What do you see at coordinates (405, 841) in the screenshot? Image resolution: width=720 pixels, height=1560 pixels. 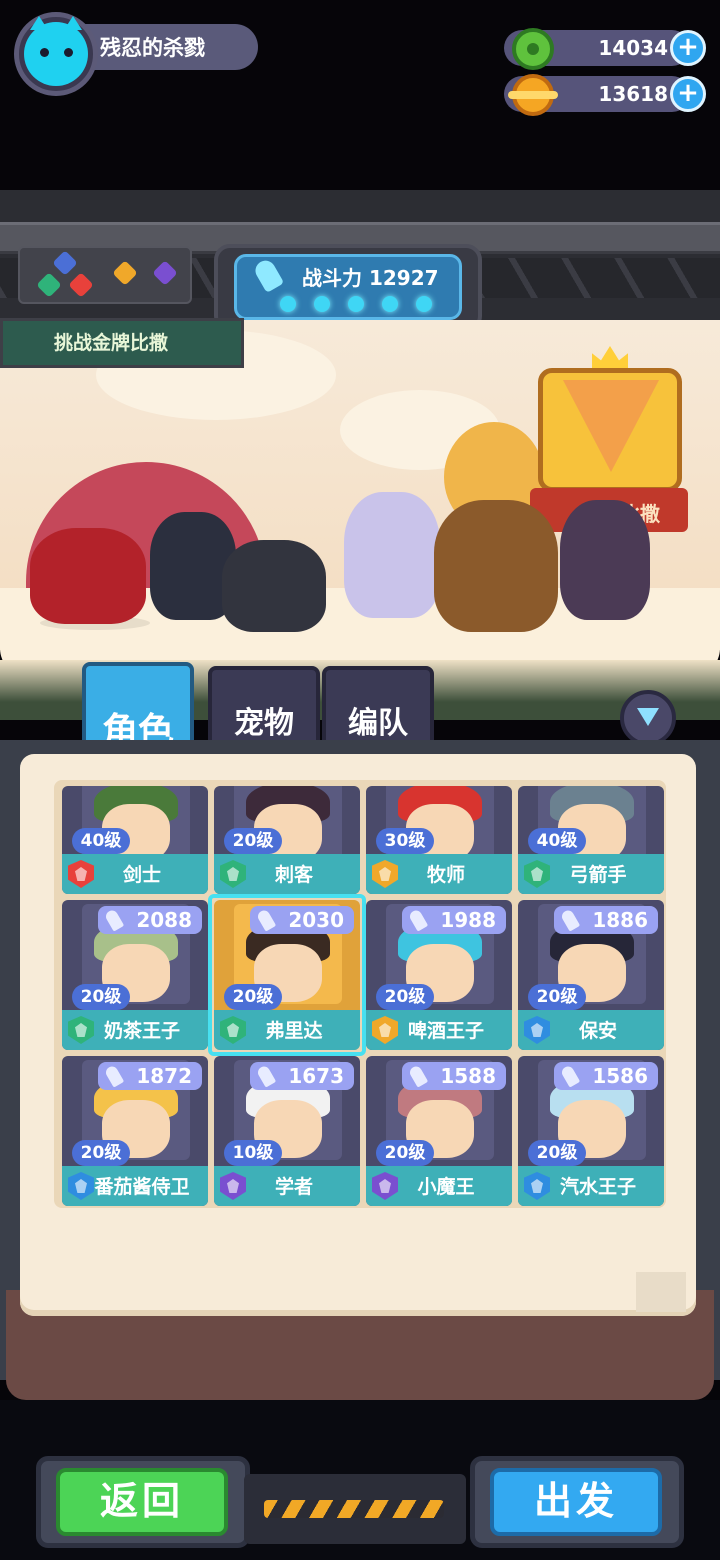 I see `character-level: 30级` at bounding box center [405, 841].